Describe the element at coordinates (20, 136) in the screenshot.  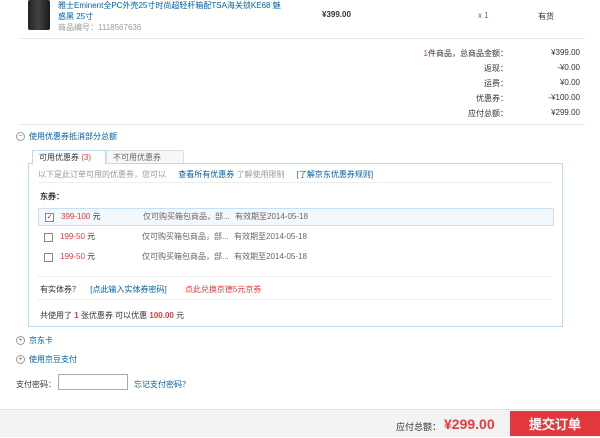
I see `collapse-icon: −` at that location.